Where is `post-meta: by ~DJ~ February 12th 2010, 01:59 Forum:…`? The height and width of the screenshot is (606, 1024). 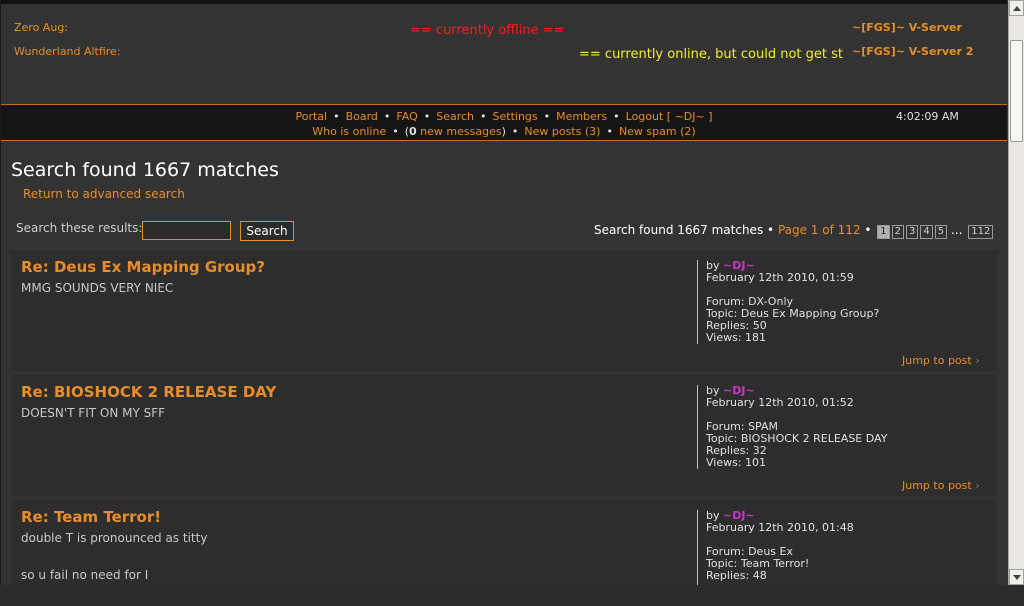
post-meta: by ~DJ~ February 12th 2010, 01:59 Forum:… is located at coordinates (788, 302).